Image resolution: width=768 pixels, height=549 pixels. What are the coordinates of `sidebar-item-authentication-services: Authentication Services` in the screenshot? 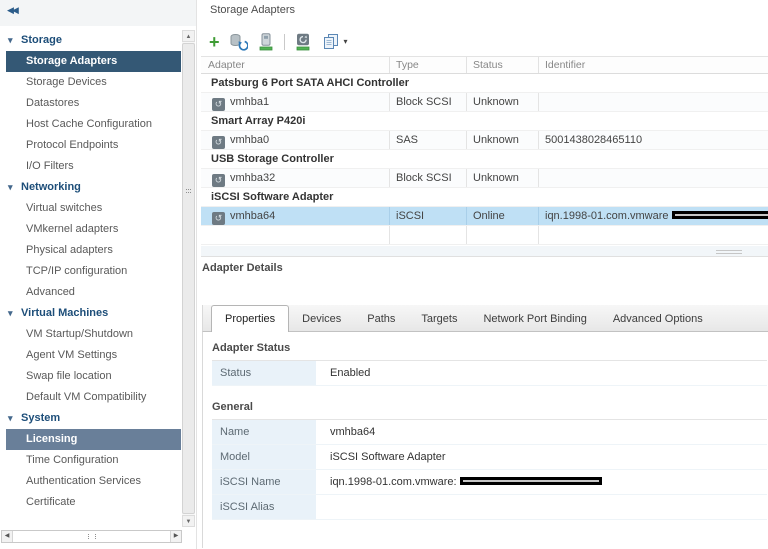 It's located at (93, 481).